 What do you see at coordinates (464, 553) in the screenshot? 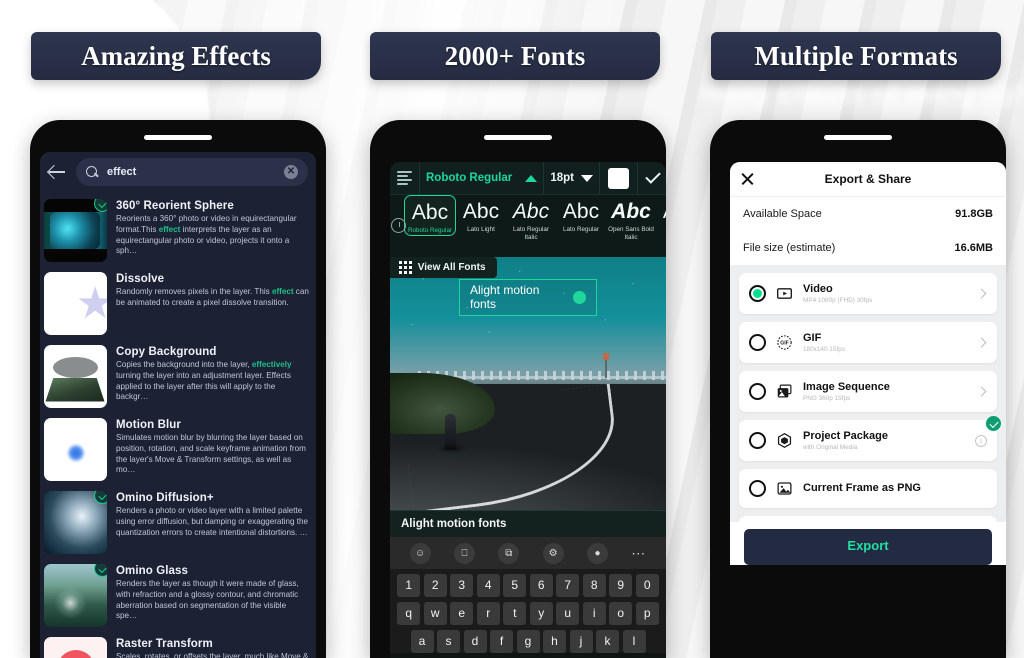
I see `clipboard-icon: ⎕` at bounding box center [464, 553].